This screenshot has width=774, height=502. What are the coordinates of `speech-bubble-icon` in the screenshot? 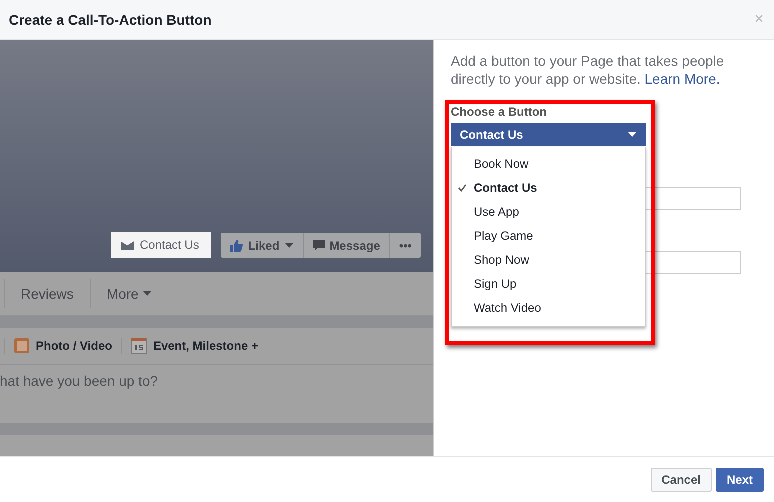 It's located at (318, 245).